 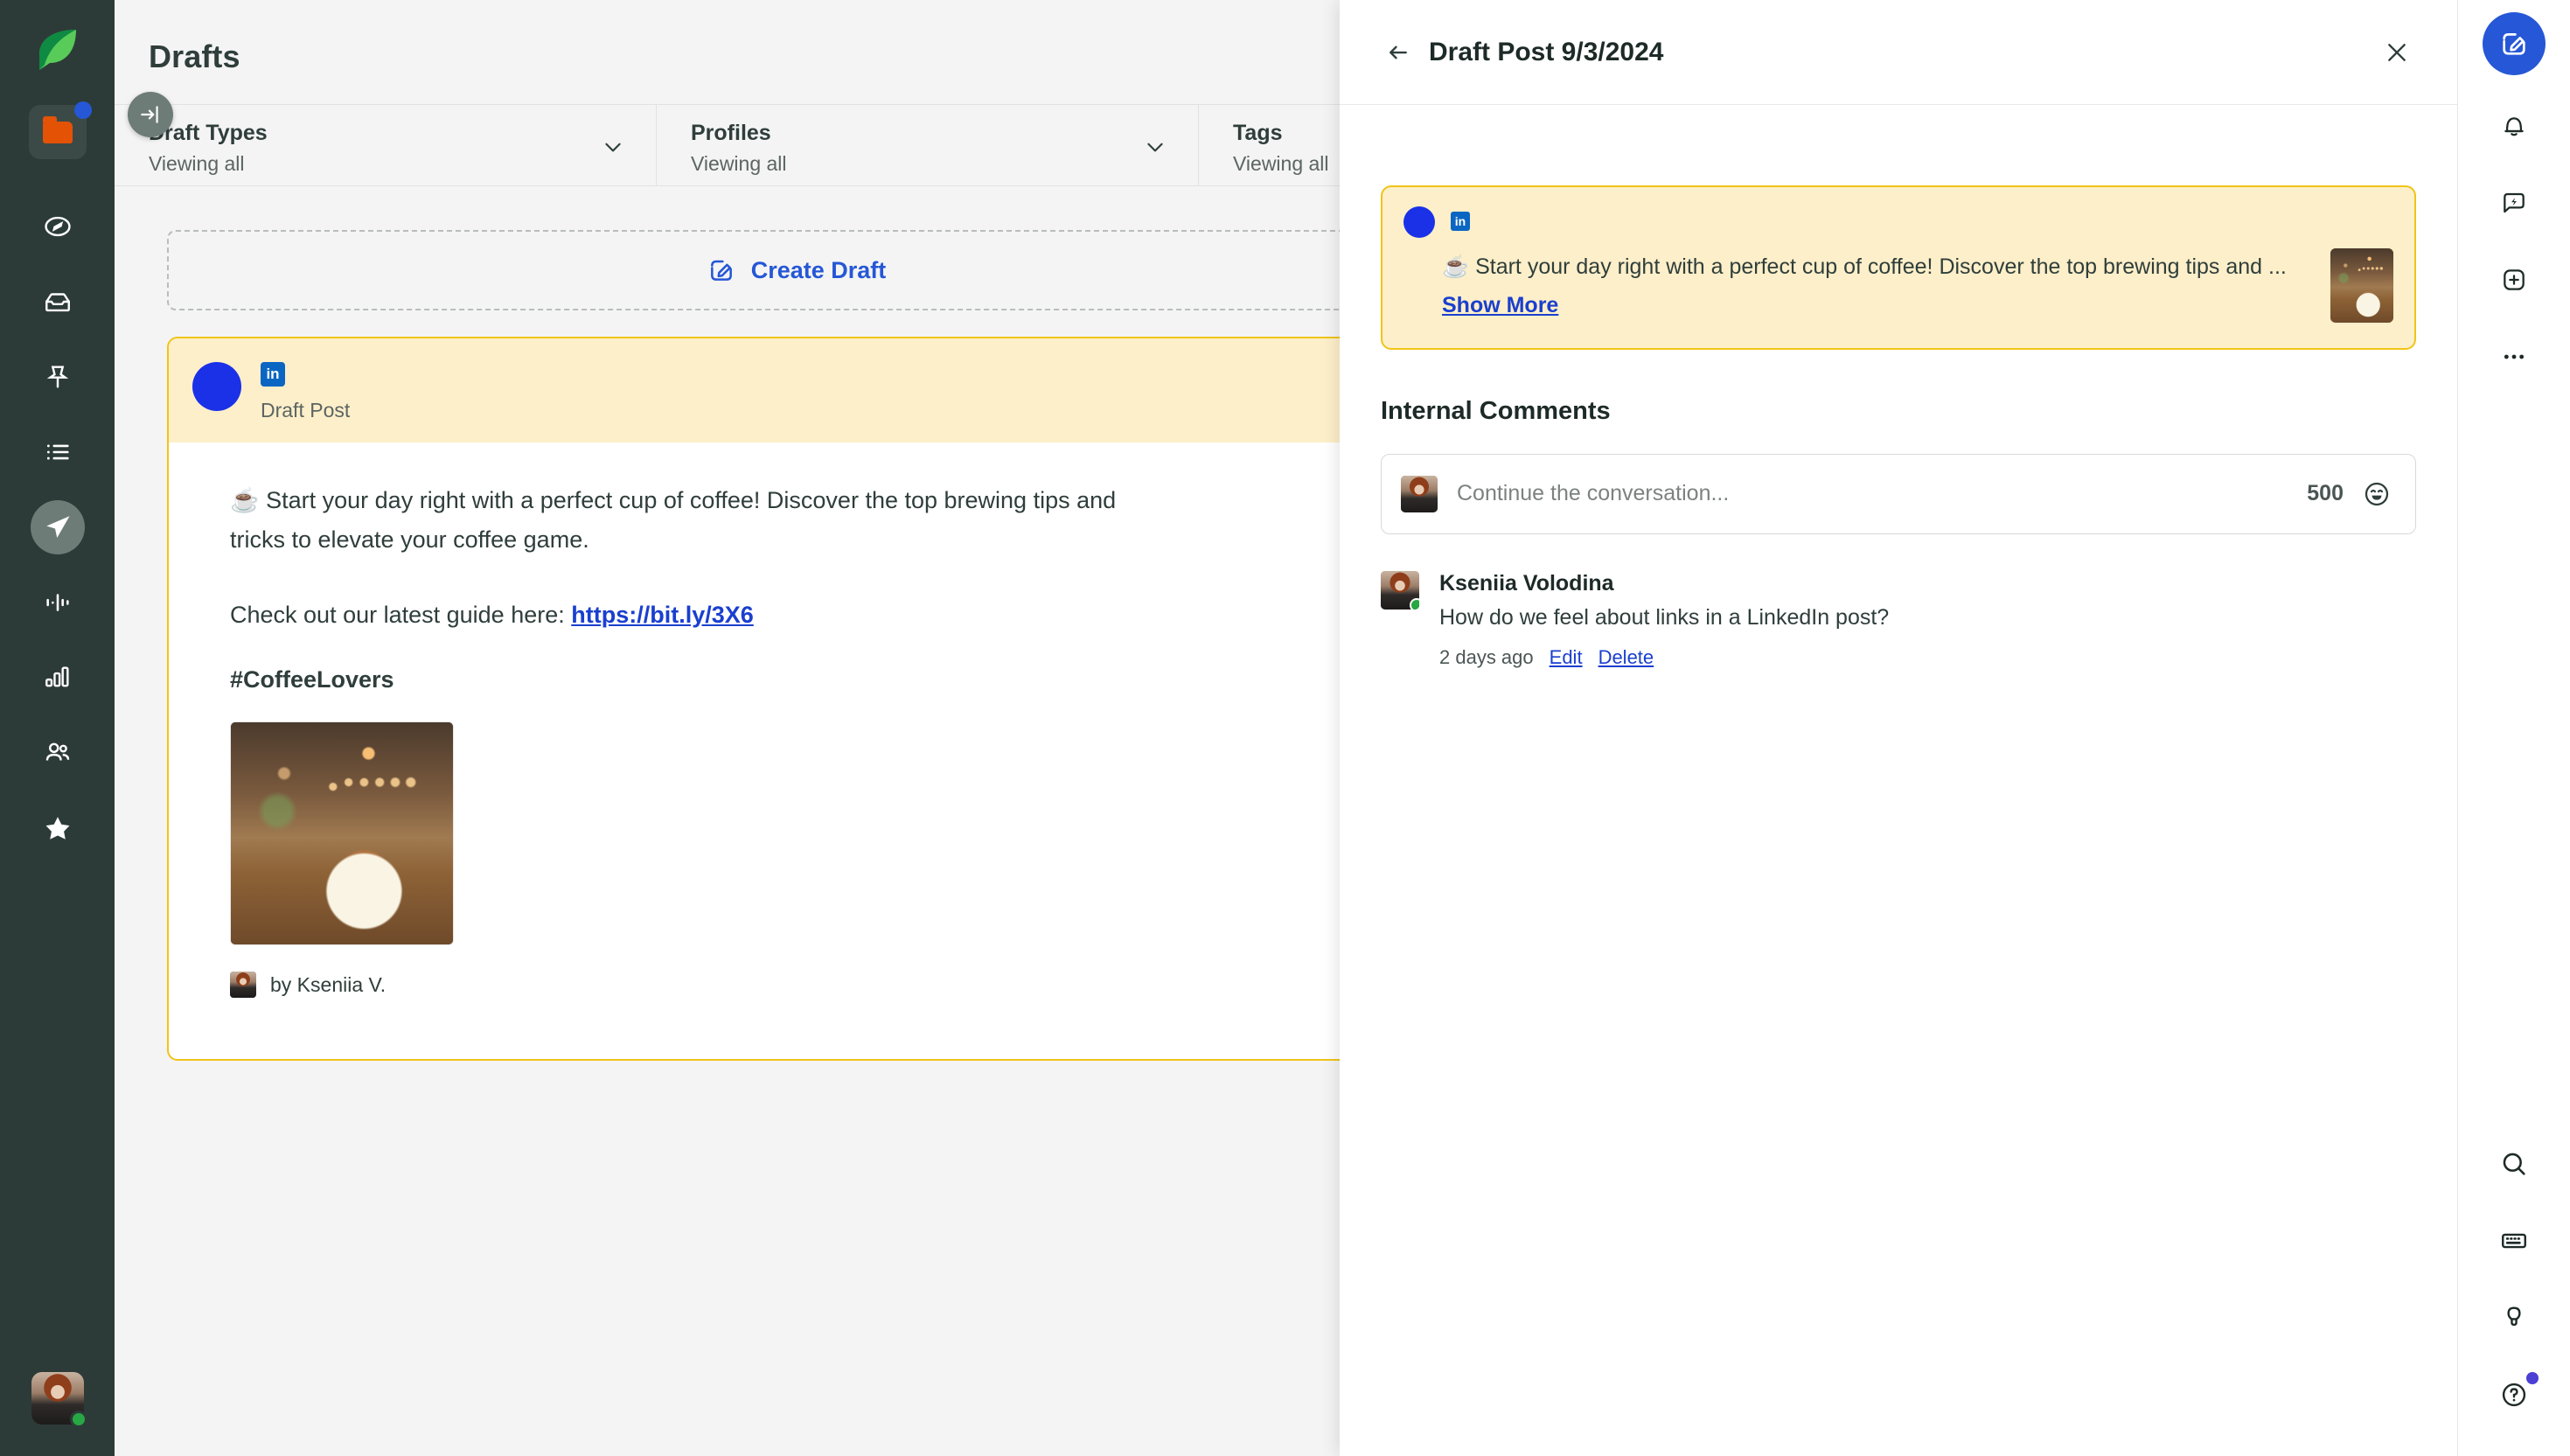 I want to click on listening-waveform-icon, so click(x=57, y=602).